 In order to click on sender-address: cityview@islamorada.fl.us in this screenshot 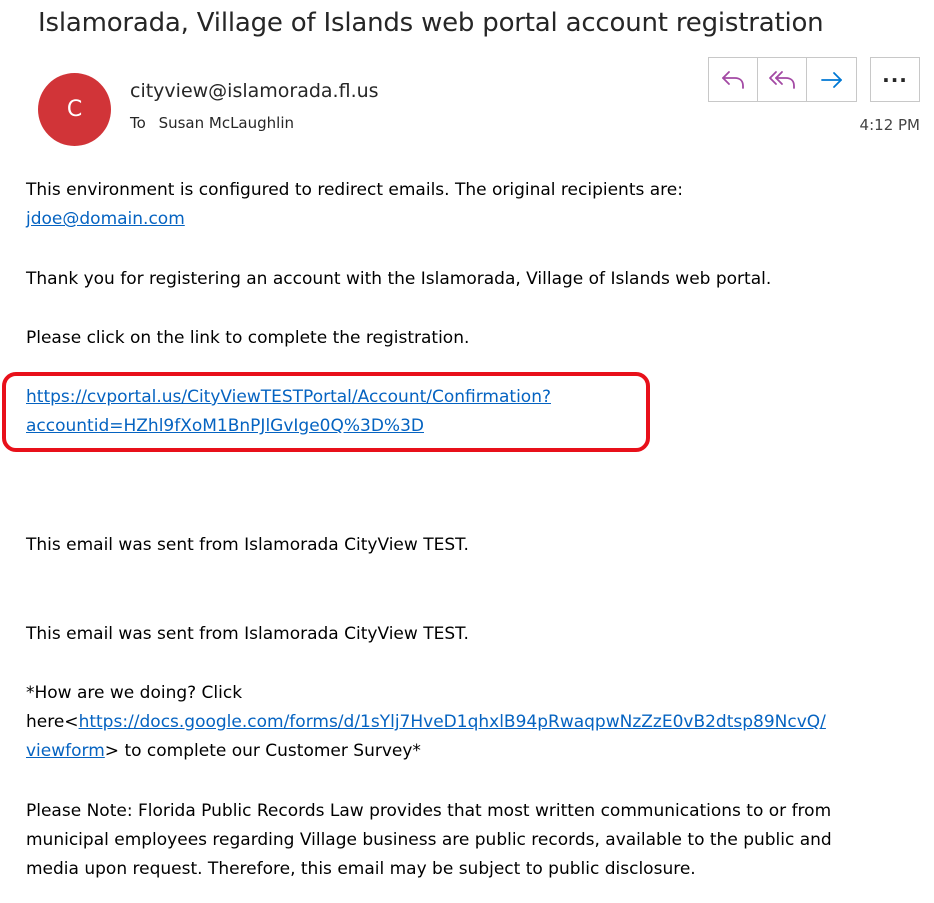, I will do `click(254, 91)`.